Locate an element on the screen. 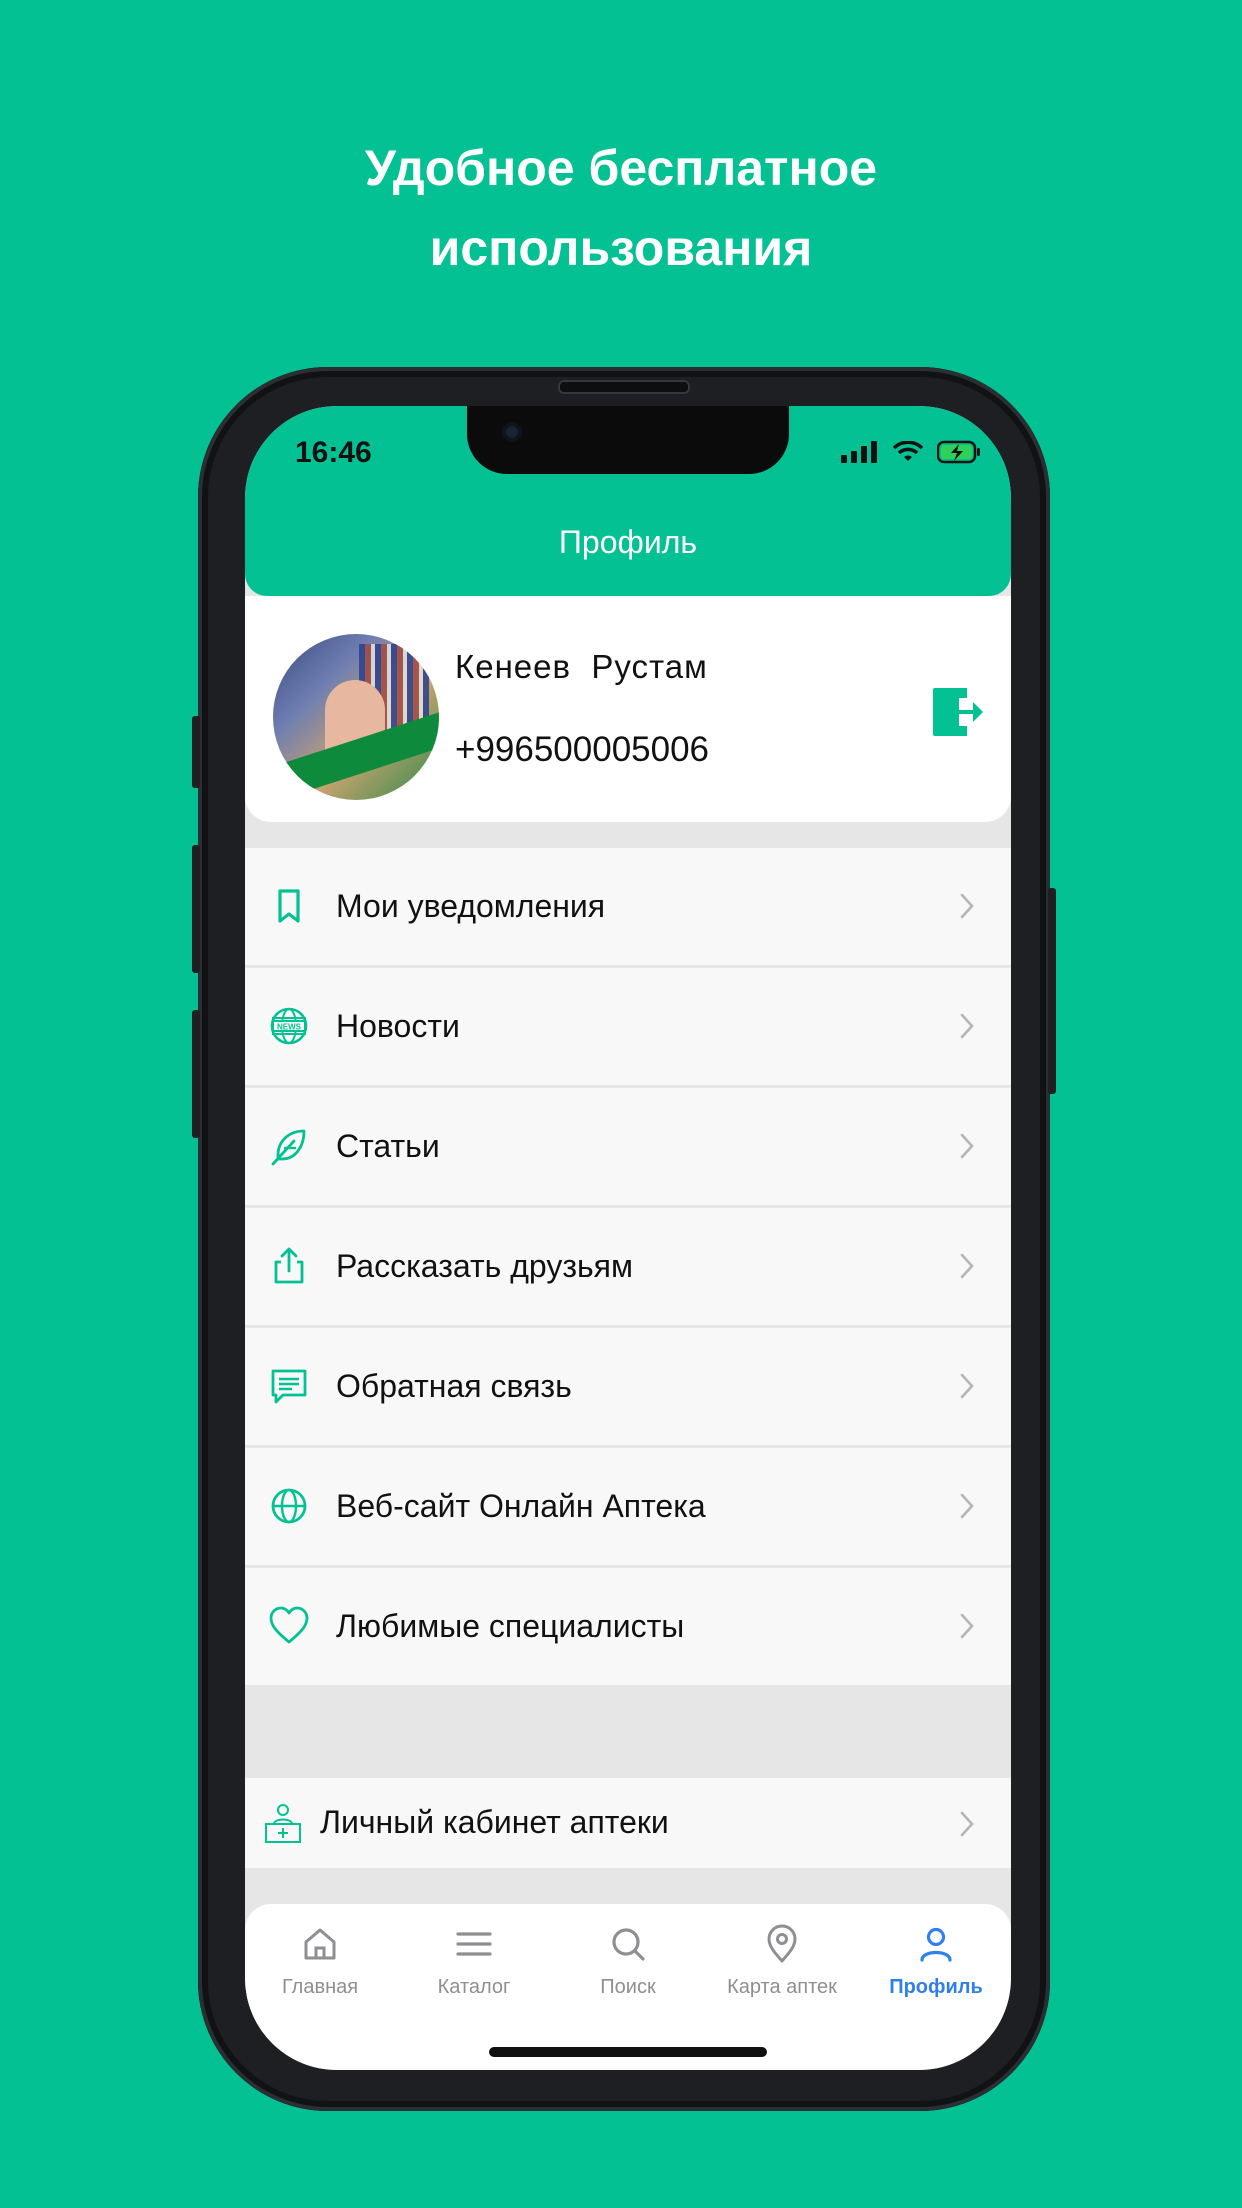 The width and height of the screenshot is (1242, 2208). signal-icon is located at coordinates (859, 452).